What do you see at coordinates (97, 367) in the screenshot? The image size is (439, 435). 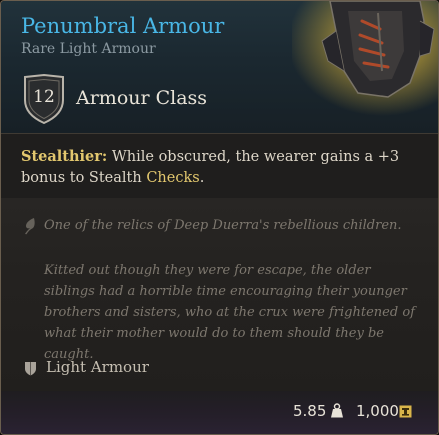 I see `armour-type-label: Light Armour` at bounding box center [97, 367].